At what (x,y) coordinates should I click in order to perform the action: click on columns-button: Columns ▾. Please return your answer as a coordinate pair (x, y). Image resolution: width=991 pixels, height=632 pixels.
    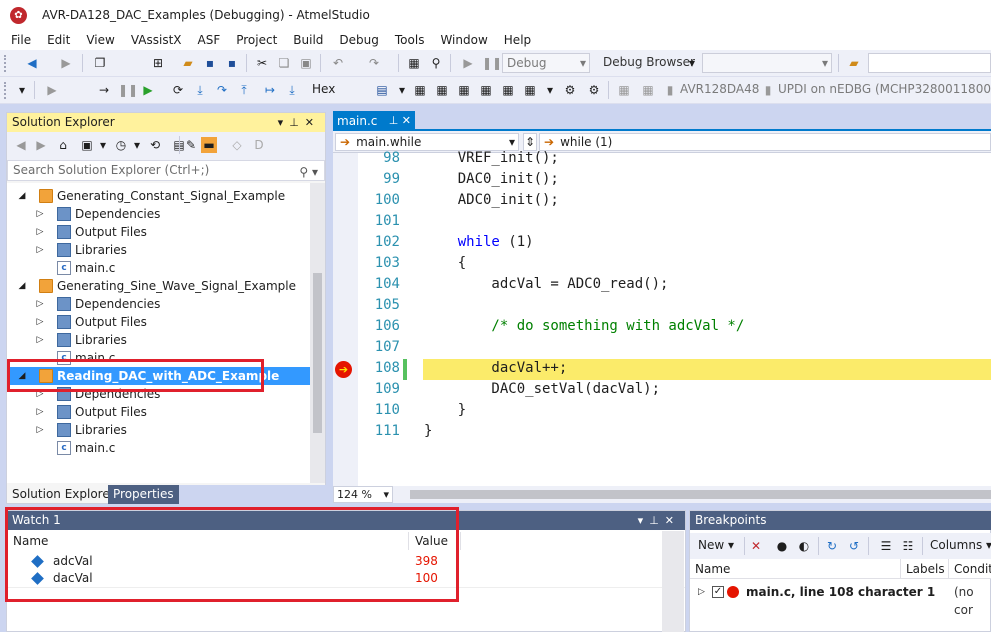
    Looking at the image, I should click on (960, 545).